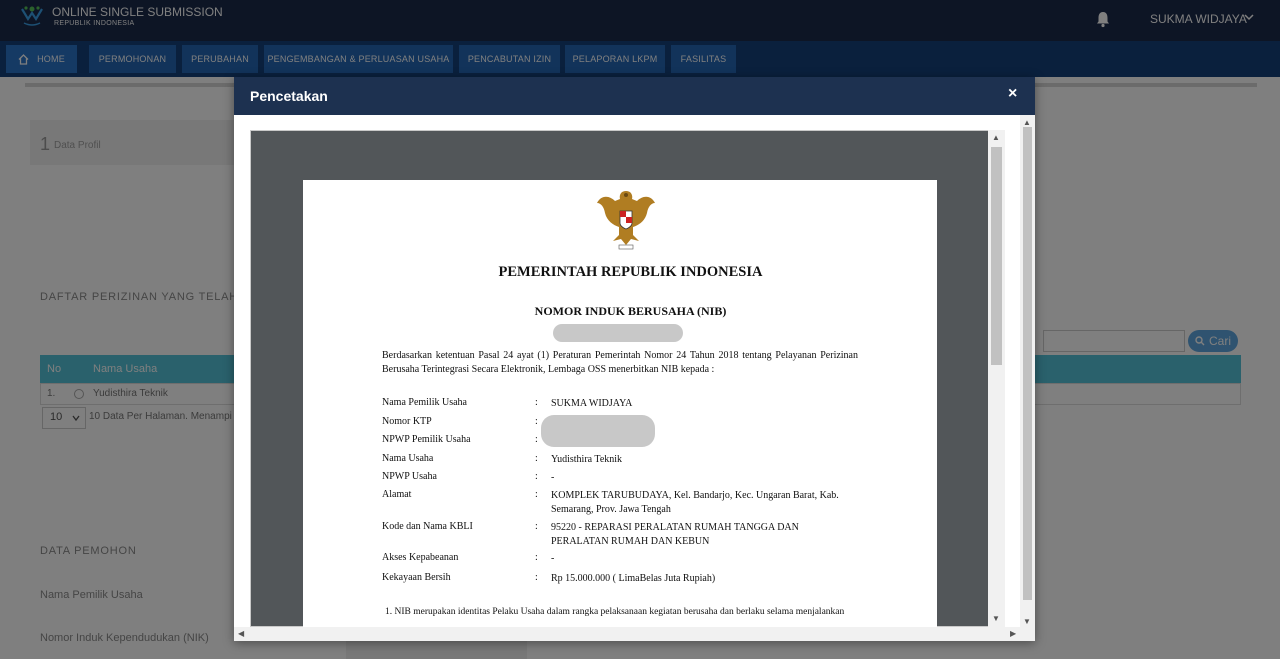 This screenshot has height=659, width=1280. Describe the element at coordinates (633, 578) in the screenshot. I see `field-value-net-worth: Rp 15.000.000 ( LimaBelas Juta Rupiah)` at that location.